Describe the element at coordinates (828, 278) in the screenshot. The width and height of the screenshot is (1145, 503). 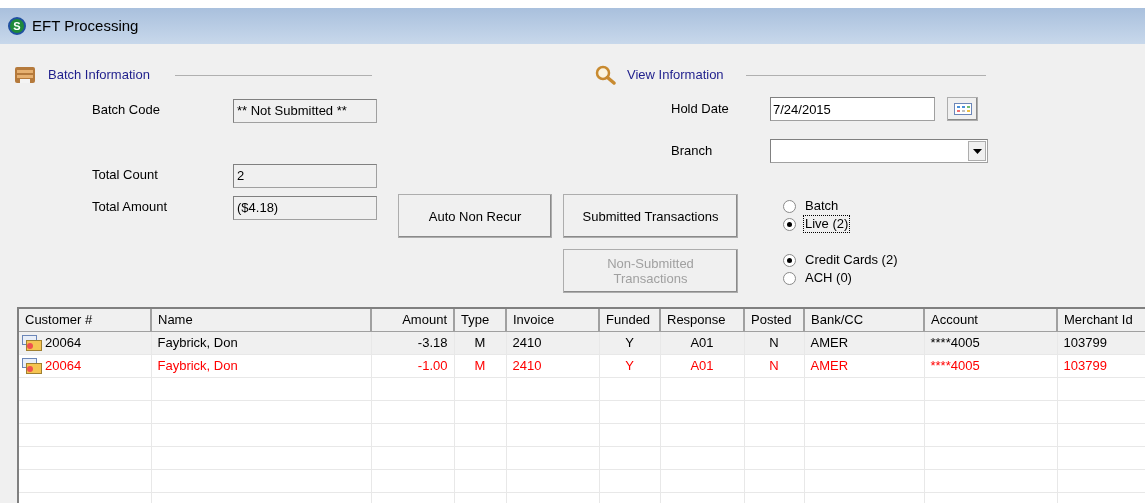
I see `radio-label: ACH (0)` at that location.